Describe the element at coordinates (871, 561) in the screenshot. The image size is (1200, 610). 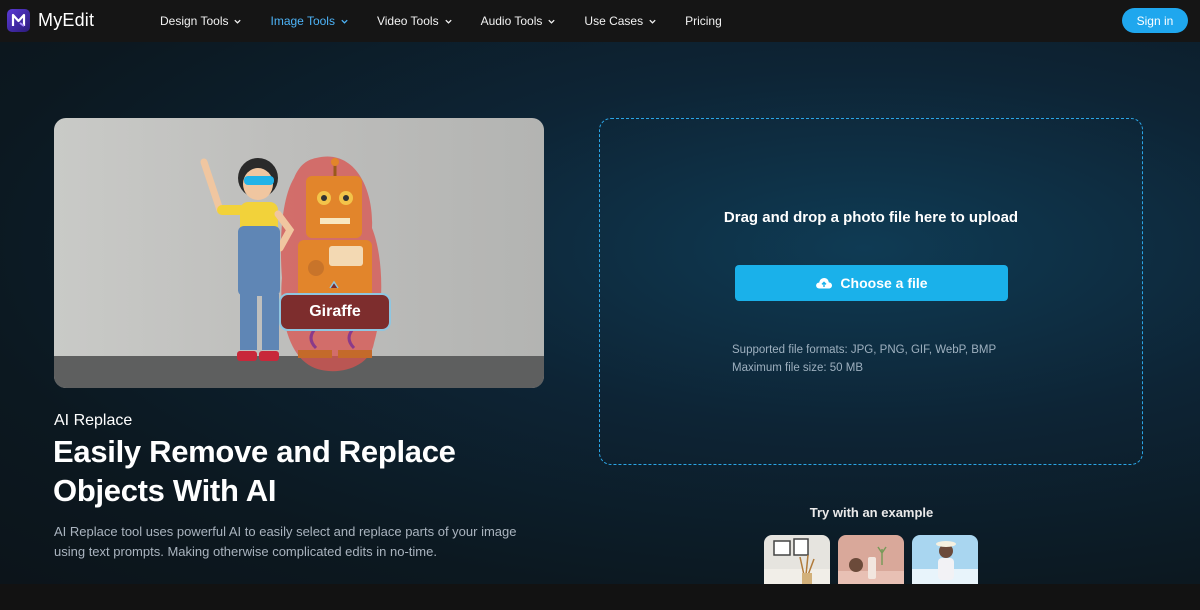
I see `example-product-thumb` at that location.